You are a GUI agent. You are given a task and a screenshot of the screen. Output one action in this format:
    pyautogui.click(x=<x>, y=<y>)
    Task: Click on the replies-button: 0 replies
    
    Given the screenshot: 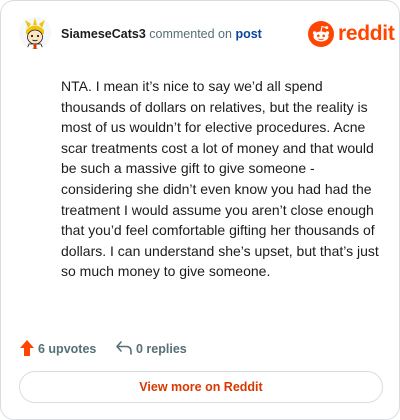 What is the action you would take?
    pyautogui.click(x=155, y=349)
    